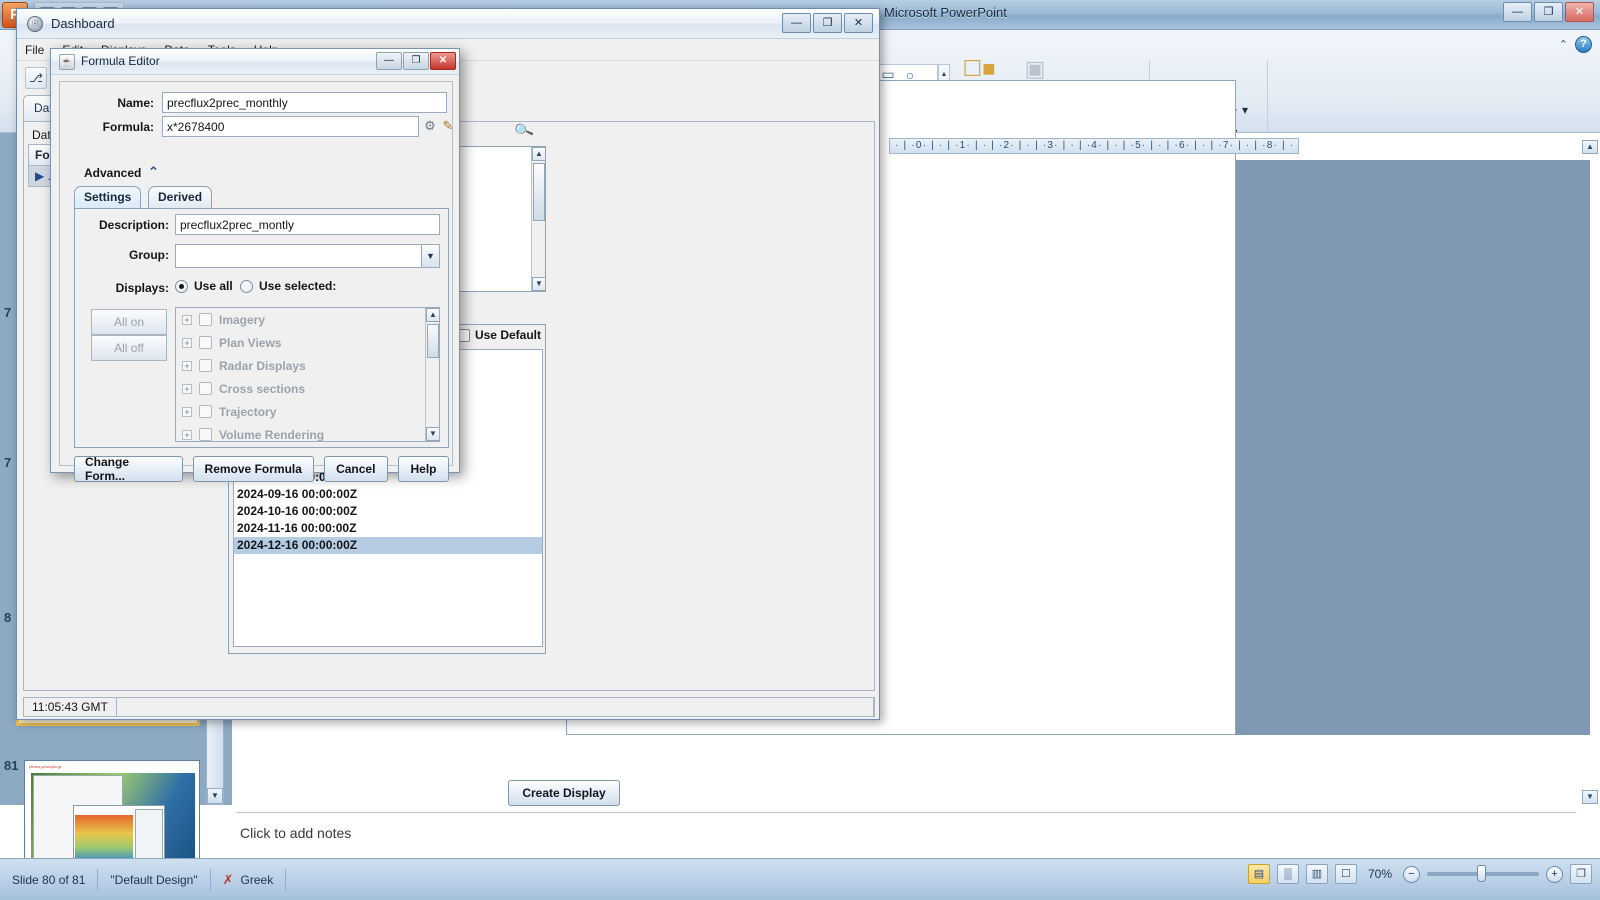  What do you see at coordinates (1590, 147) in the screenshot?
I see `scroll-up-icon: ▲` at bounding box center [1590, 147].